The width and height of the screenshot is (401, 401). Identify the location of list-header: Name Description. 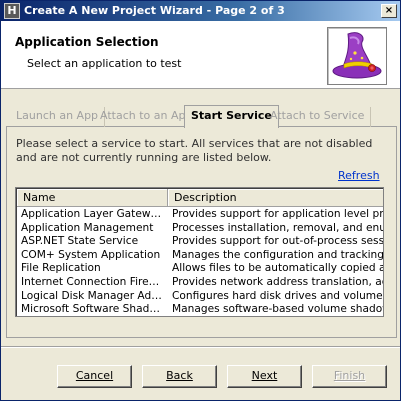
(200, 198).